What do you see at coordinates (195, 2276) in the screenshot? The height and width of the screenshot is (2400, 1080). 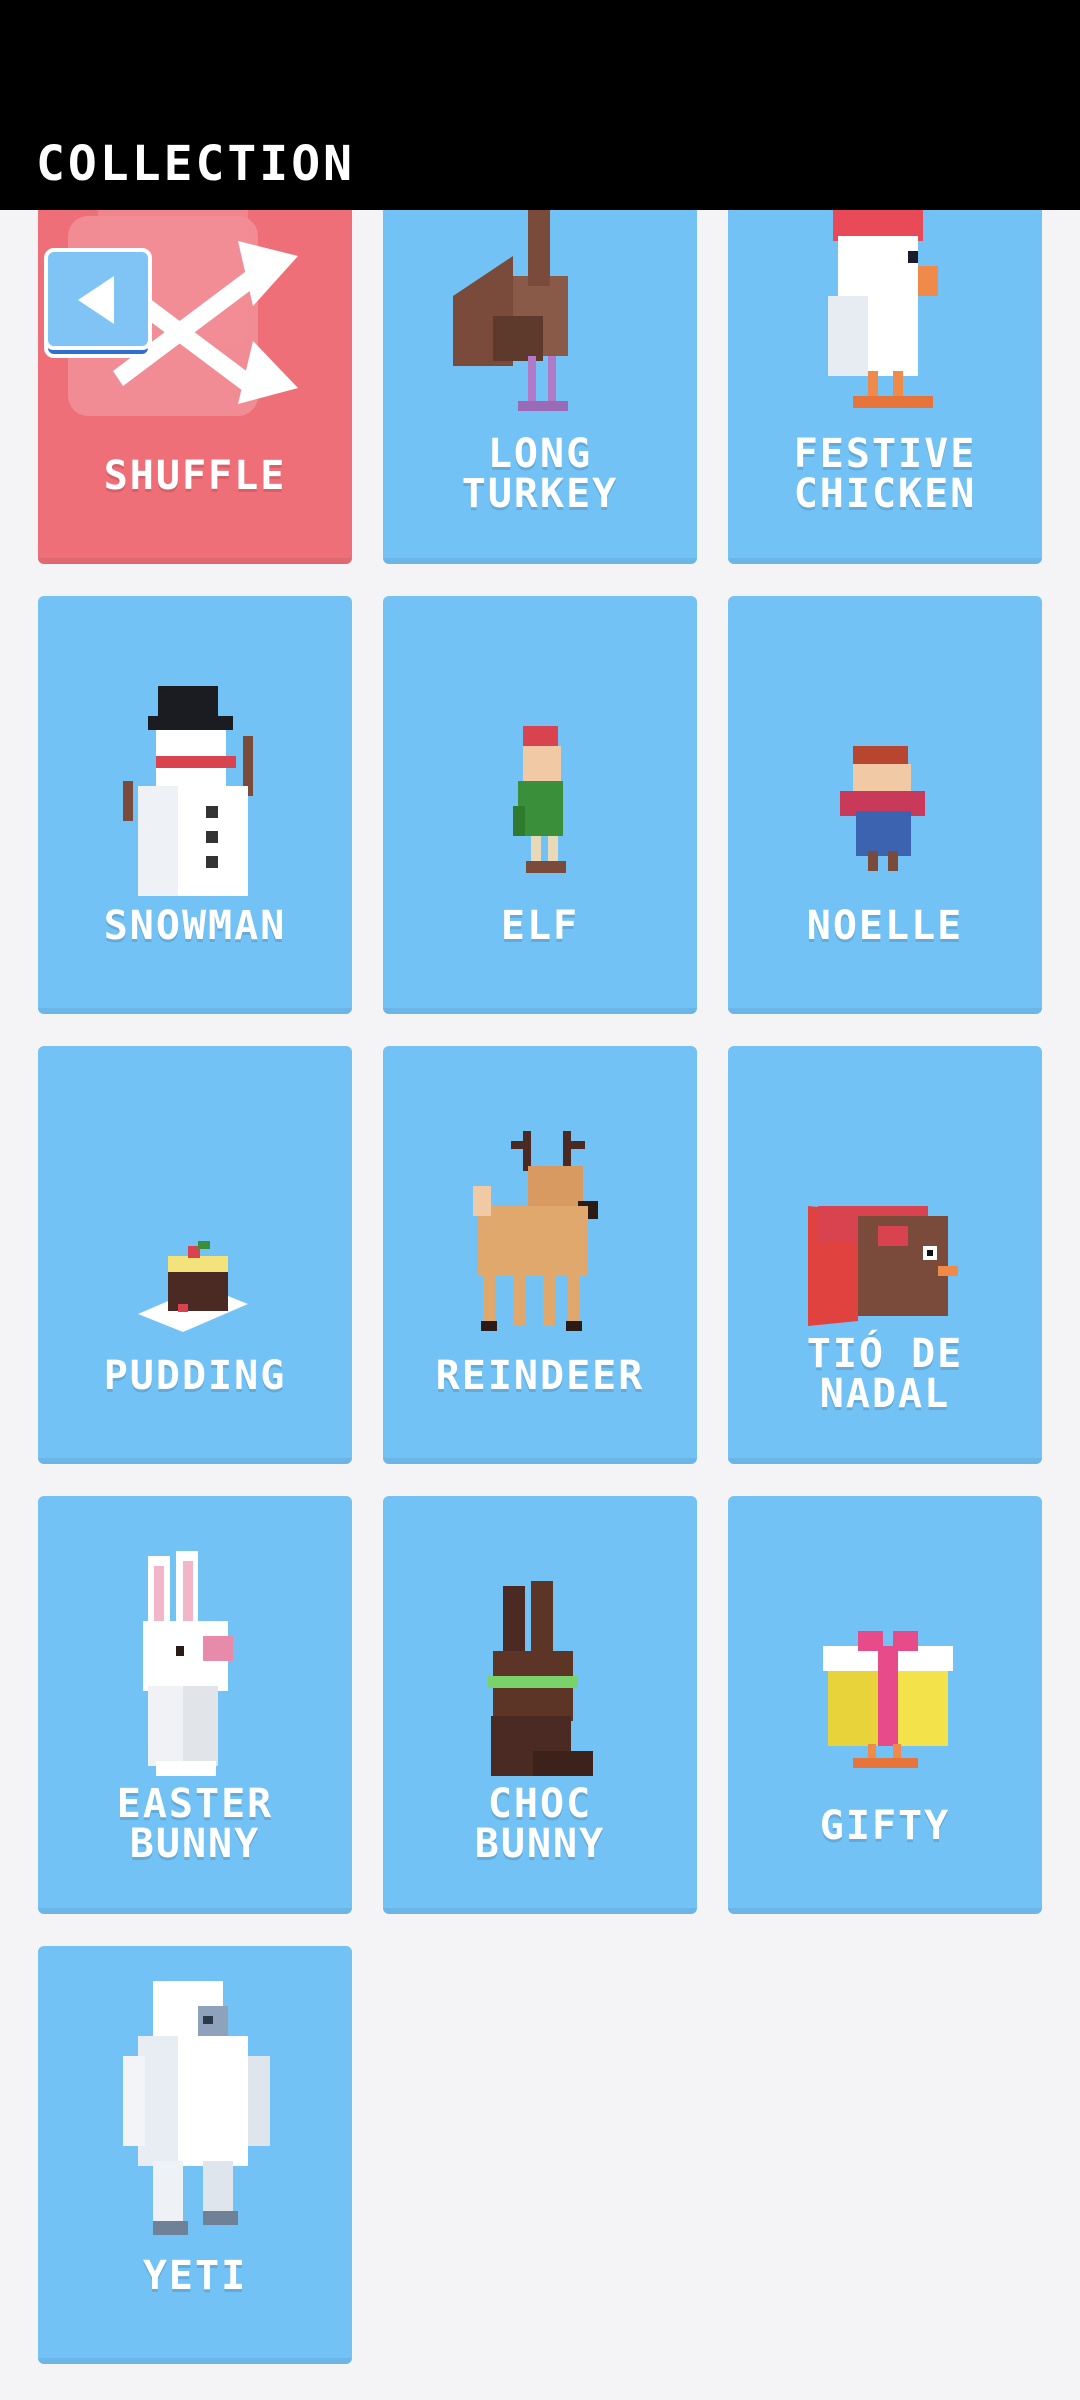 I see `card-label: YETI` at bounding box center [195, 2276].